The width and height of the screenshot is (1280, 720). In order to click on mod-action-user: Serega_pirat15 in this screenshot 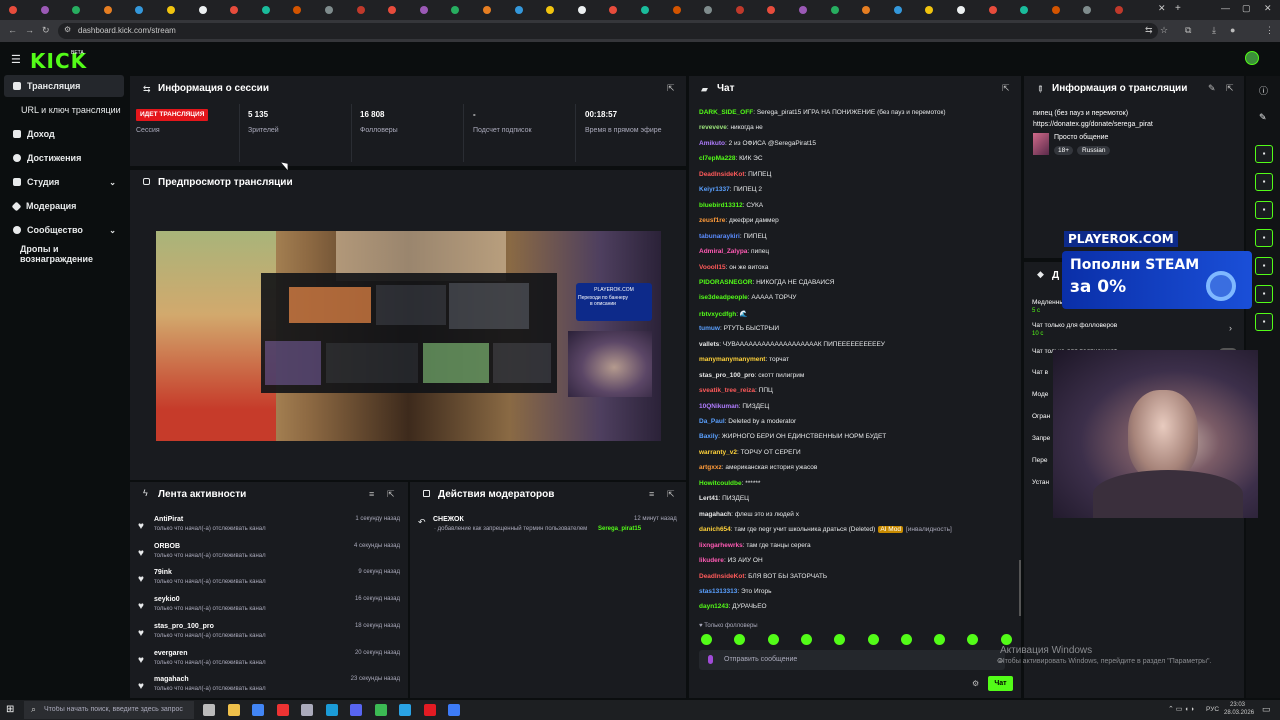, I will do `click(619, 529)`.